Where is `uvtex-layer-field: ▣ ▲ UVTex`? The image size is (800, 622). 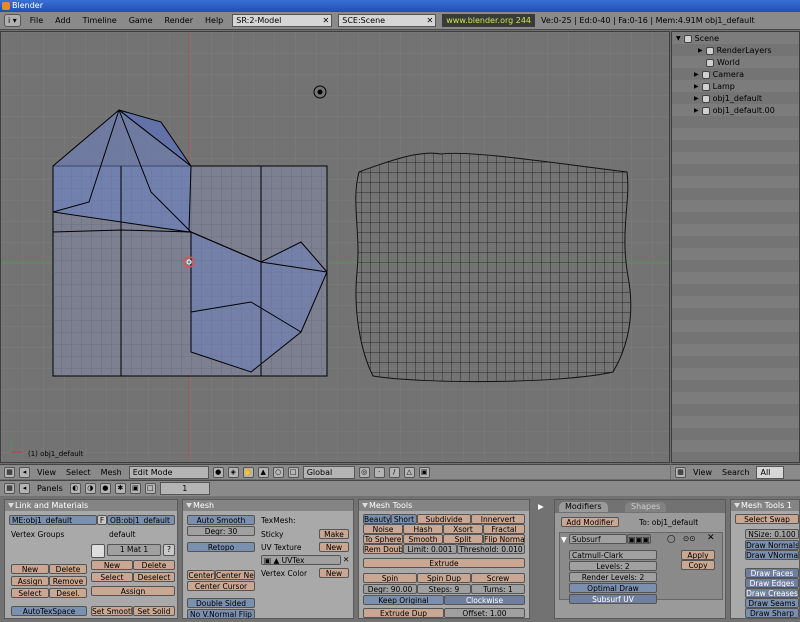 uvtex-layer-field: ▣ ▲ UVTex is located at coordinates (301, 560).